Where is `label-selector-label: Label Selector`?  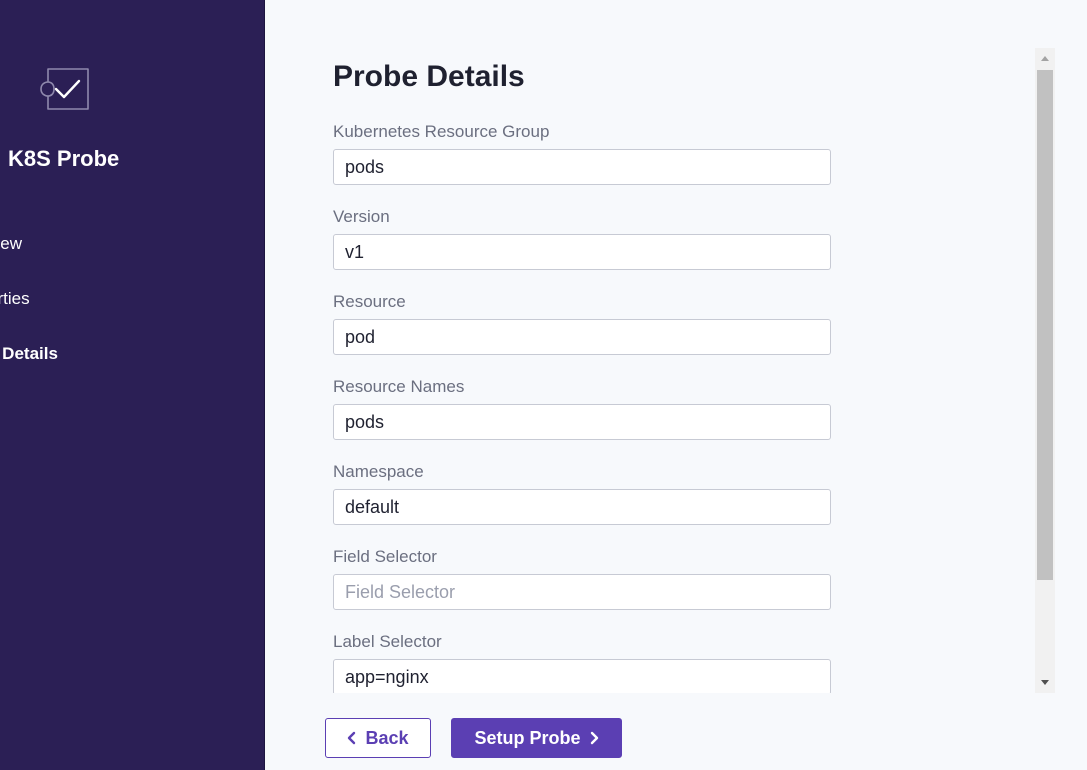 label-selector-label: Label Selector is located at coordinates (387, 641).